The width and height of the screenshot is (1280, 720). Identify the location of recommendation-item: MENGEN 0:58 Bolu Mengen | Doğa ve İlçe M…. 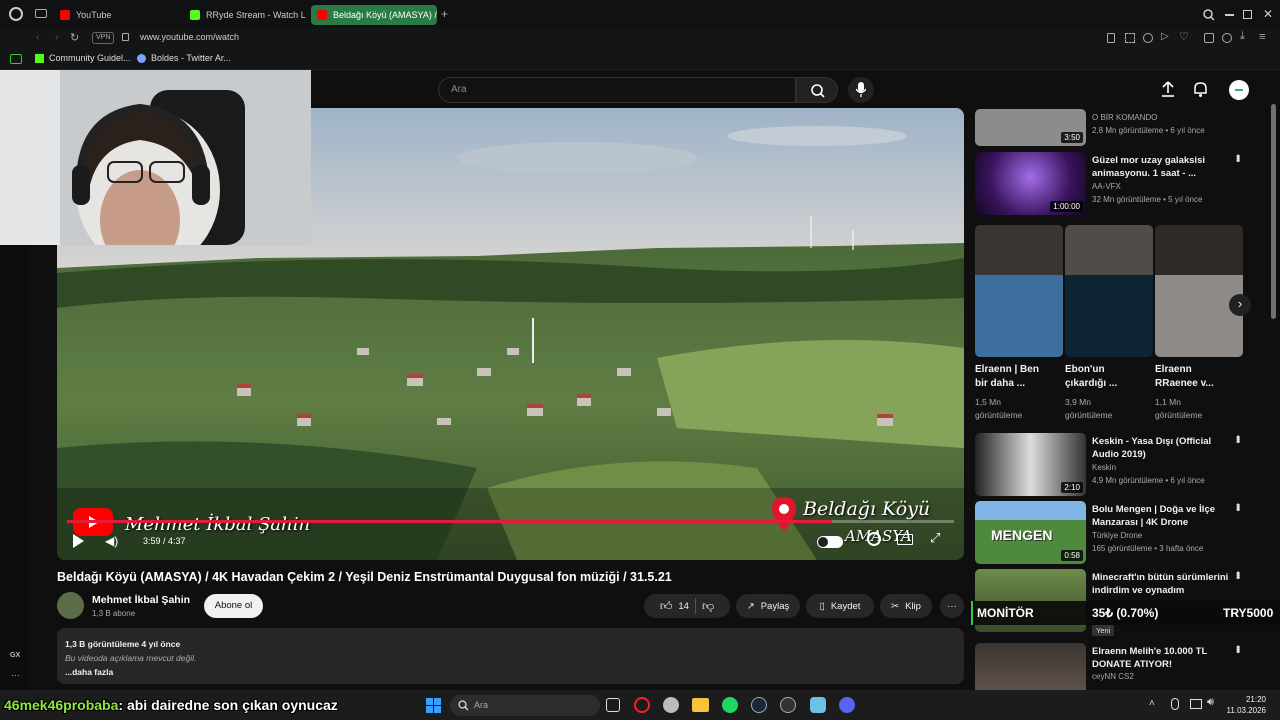
(1110, 532).